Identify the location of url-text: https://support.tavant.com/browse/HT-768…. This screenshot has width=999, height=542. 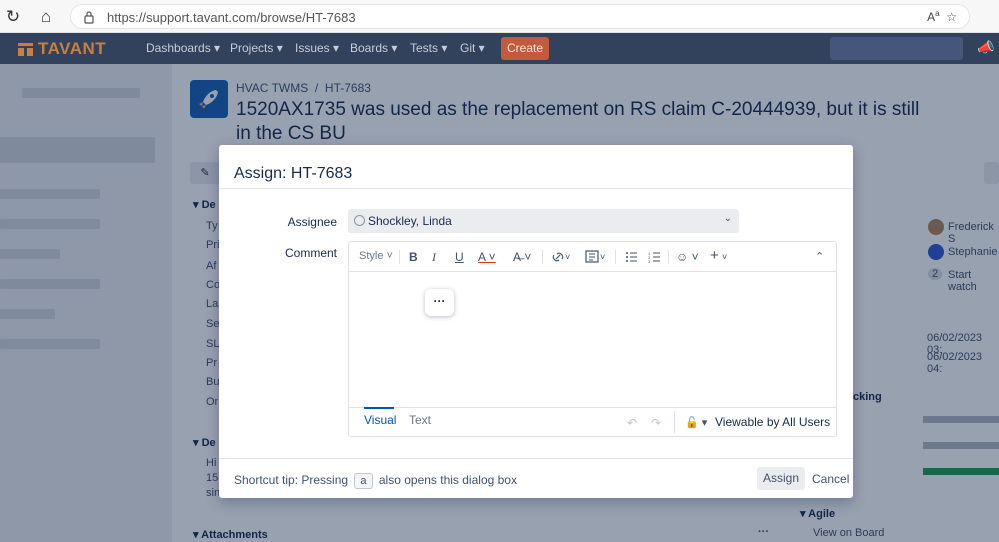
(231, 17).